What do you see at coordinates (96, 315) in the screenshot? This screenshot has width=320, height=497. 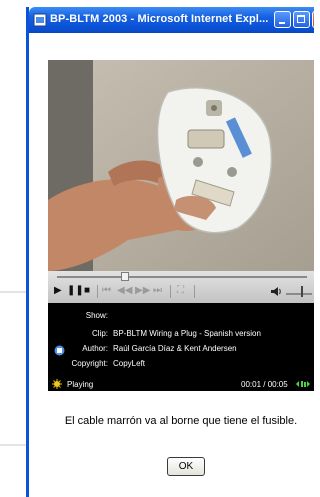 I see `show-label: Show:` at bounding box center [96, 315].